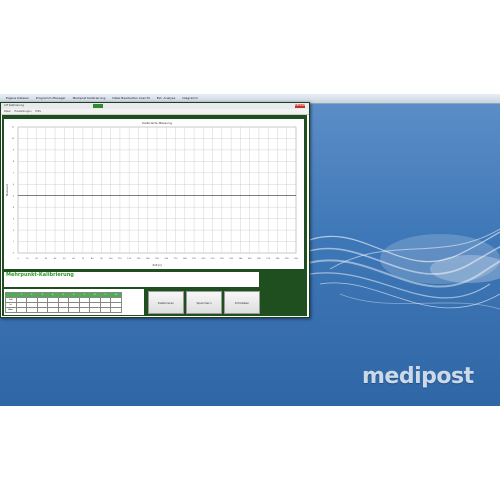  Describe the element at coordinates (148, 259) in the screenshot. I see `x-tick-label: 140` at that location.